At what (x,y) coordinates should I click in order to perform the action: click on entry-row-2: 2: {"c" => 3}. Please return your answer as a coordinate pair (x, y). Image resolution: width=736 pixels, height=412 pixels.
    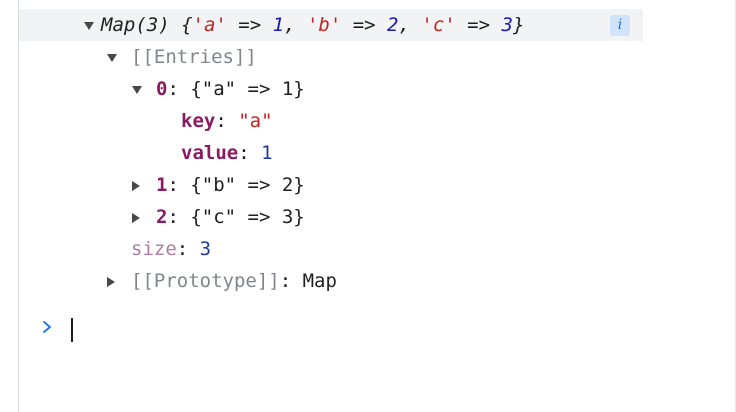
    Looking at the image, I should click on (218, 217).